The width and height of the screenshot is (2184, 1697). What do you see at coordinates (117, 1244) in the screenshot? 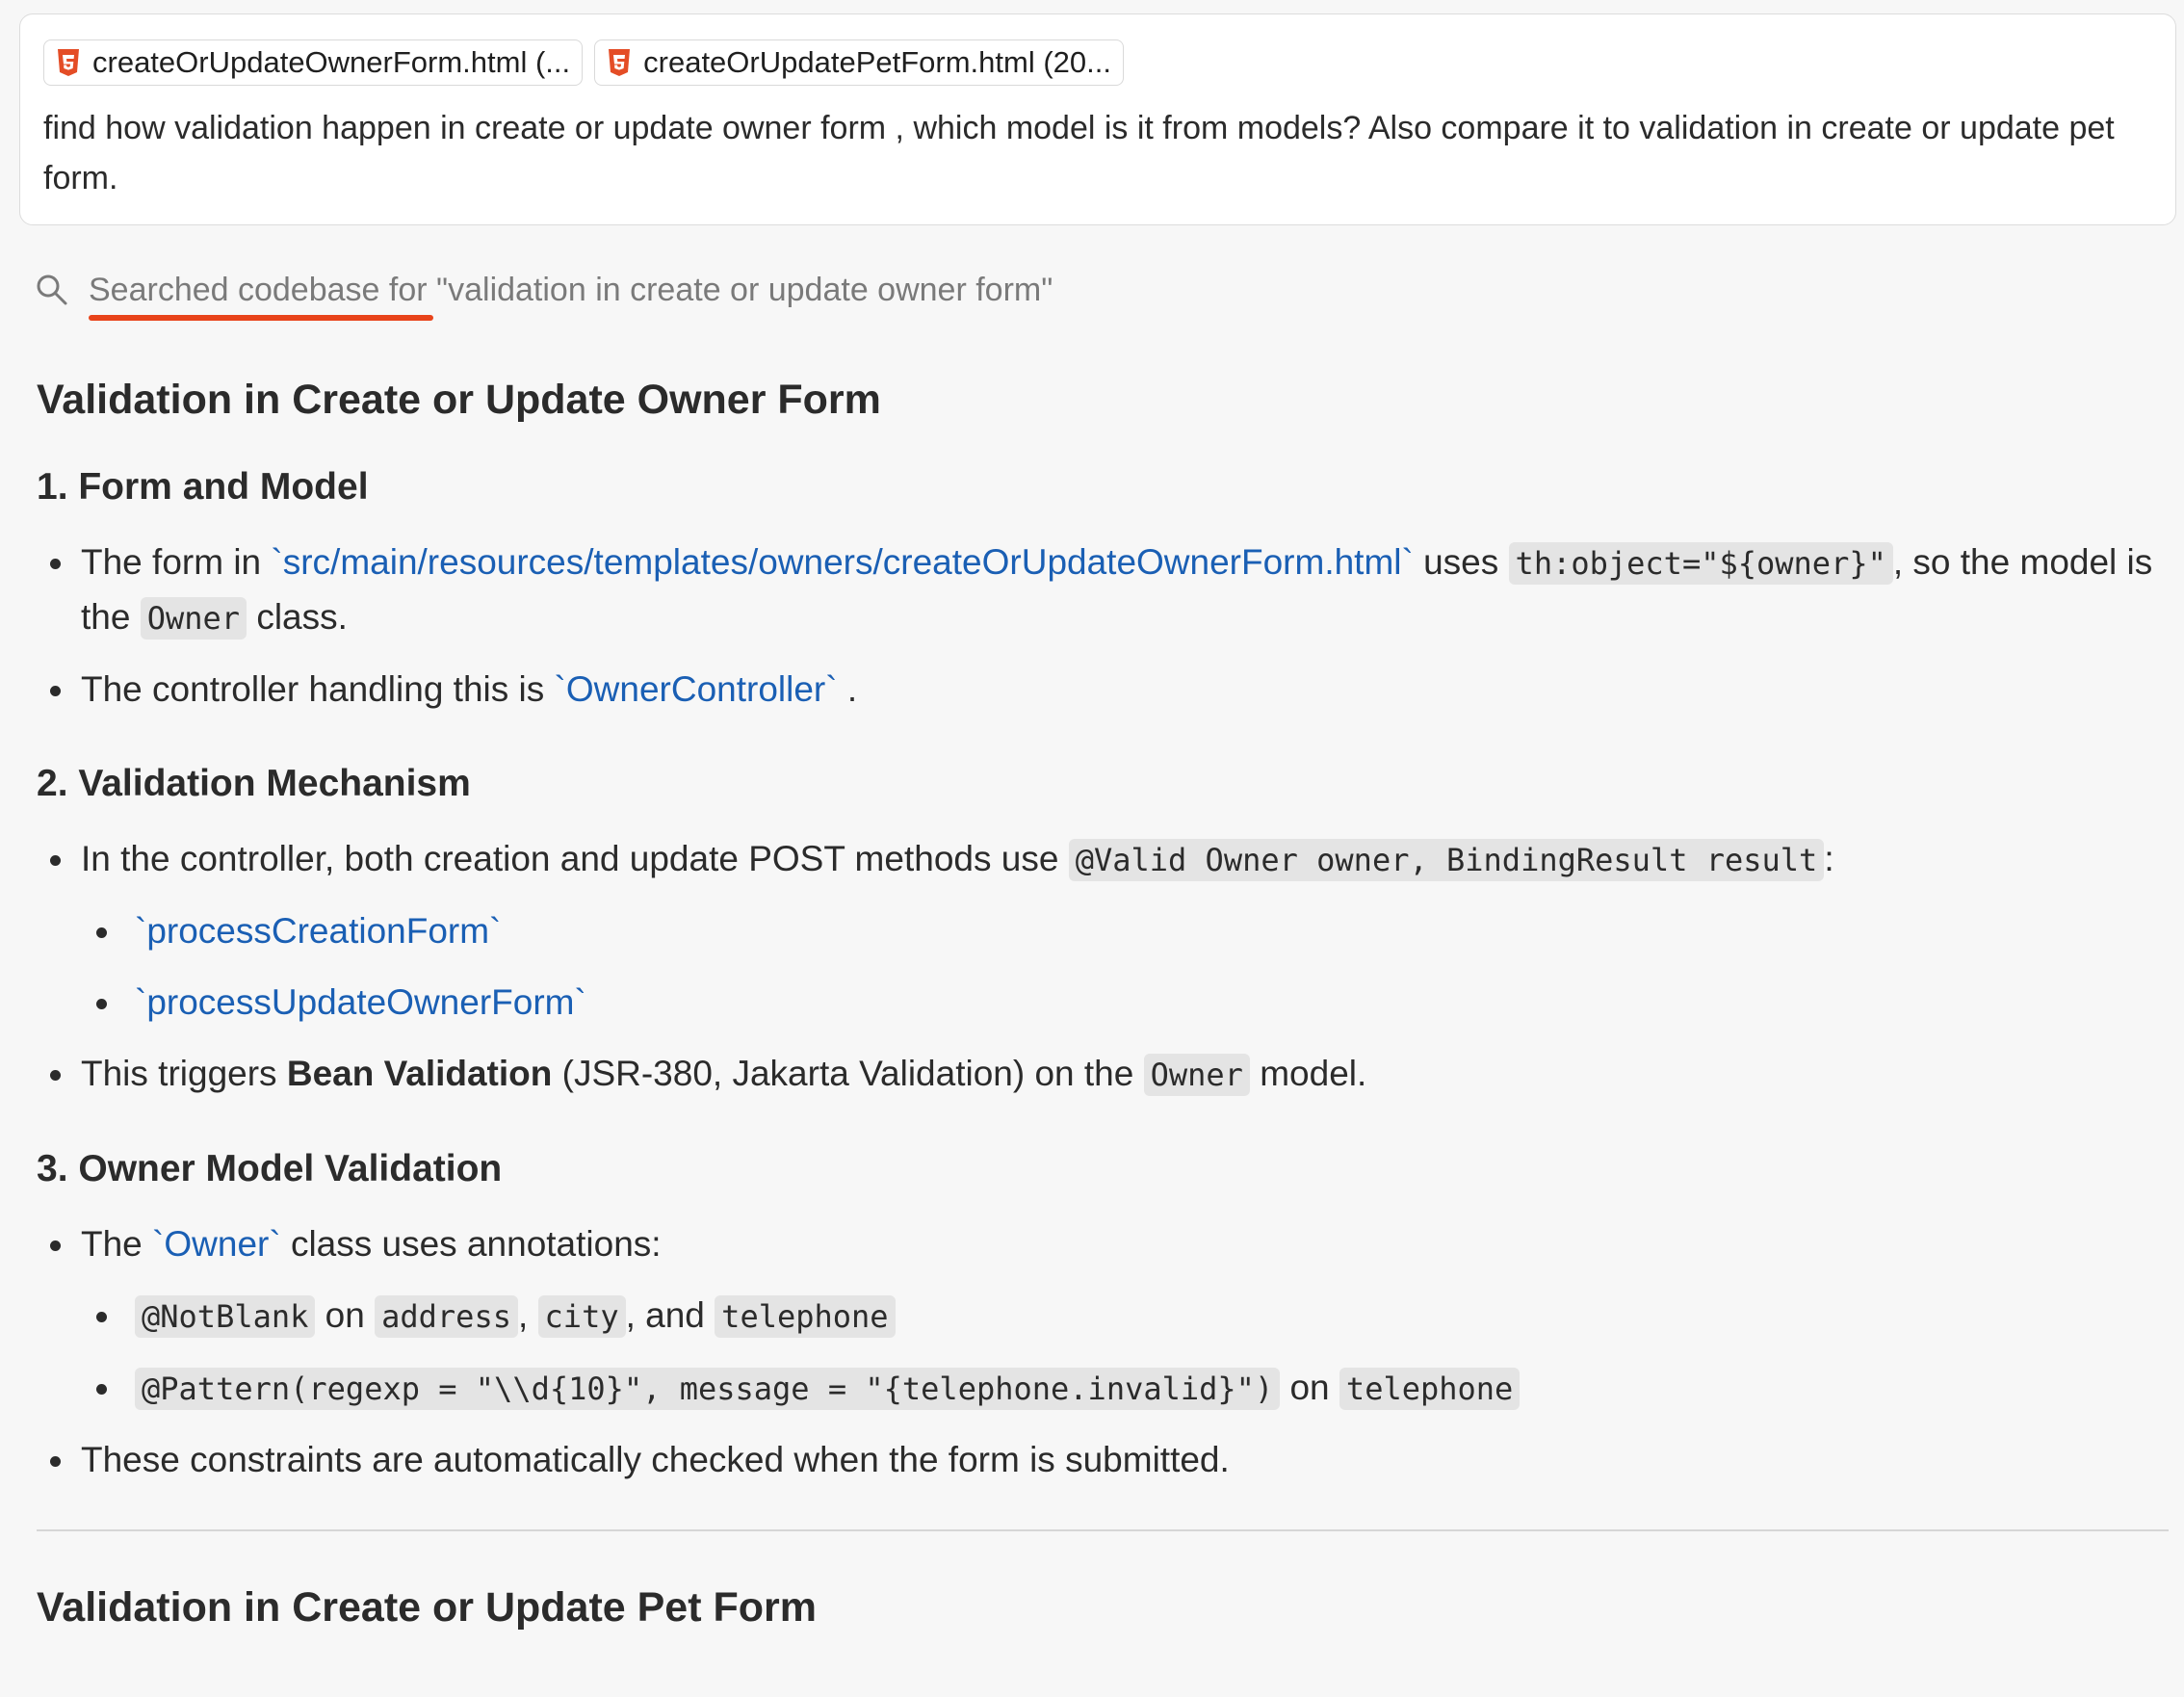
I see `text: The` at bounding box center [117, 1244].